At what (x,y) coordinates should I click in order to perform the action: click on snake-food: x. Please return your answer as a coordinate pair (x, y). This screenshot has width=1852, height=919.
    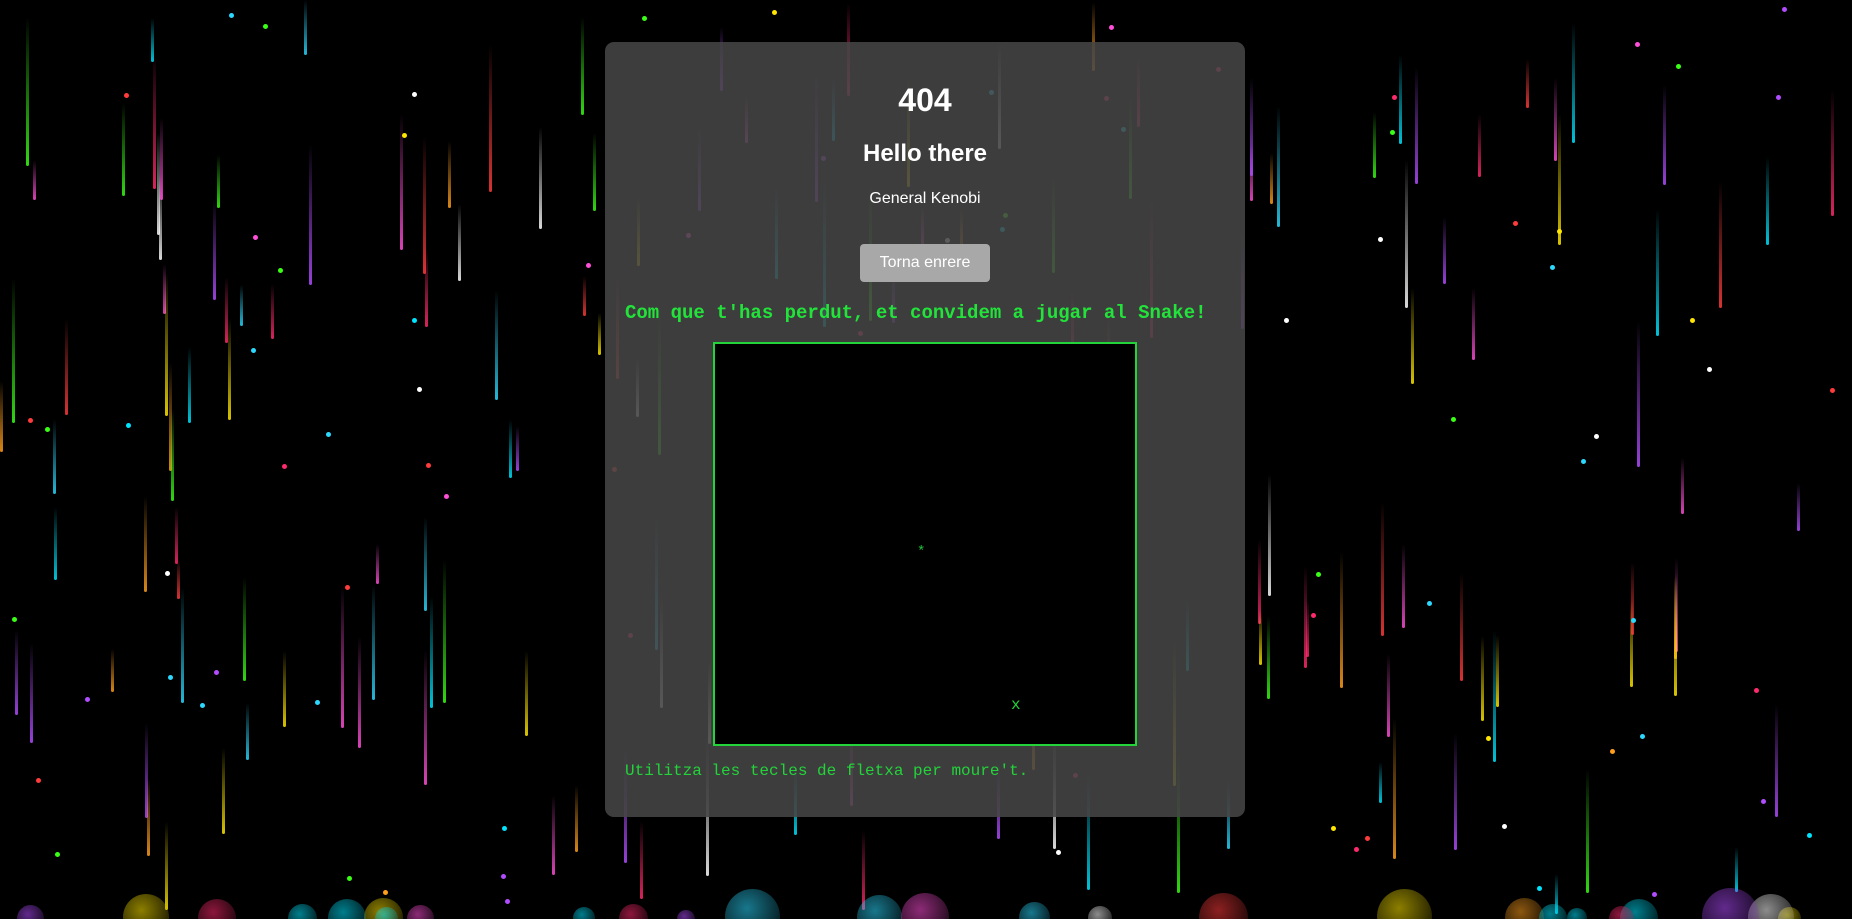
    Looking at the image, I should click on (1016, 705).